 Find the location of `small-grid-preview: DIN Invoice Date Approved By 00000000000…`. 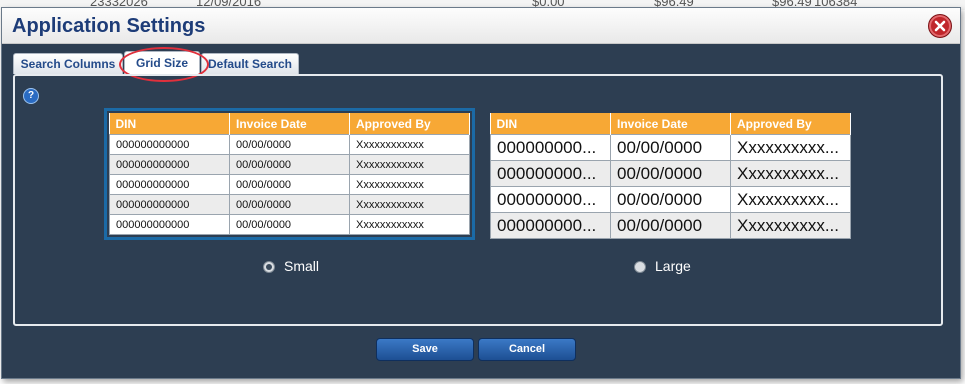

small-grid-preview: DIN Invoice Date Approved By 00000000000… is located at coordinates (289, 174).